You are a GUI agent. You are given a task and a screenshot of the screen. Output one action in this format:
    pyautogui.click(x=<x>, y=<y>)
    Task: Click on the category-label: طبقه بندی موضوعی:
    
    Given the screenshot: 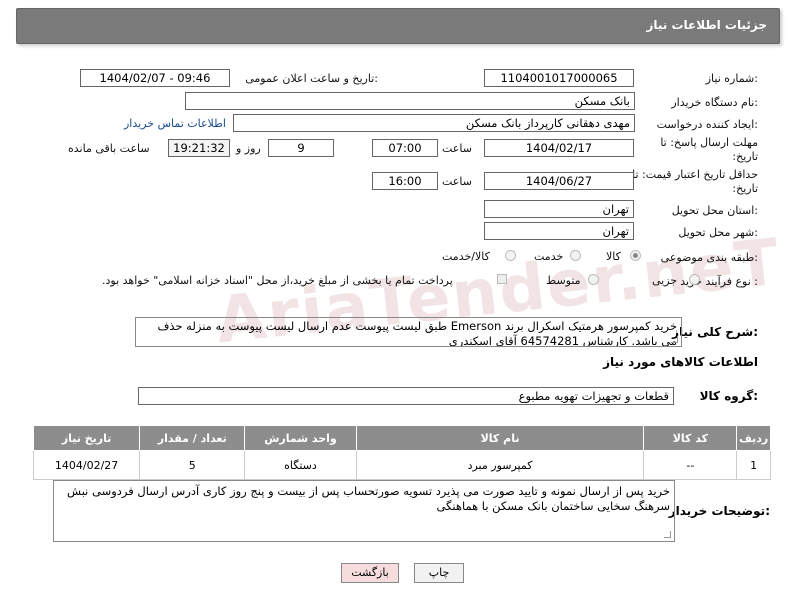 What is the action you would take?
    pyautogui.click(x=709, y=257)
    